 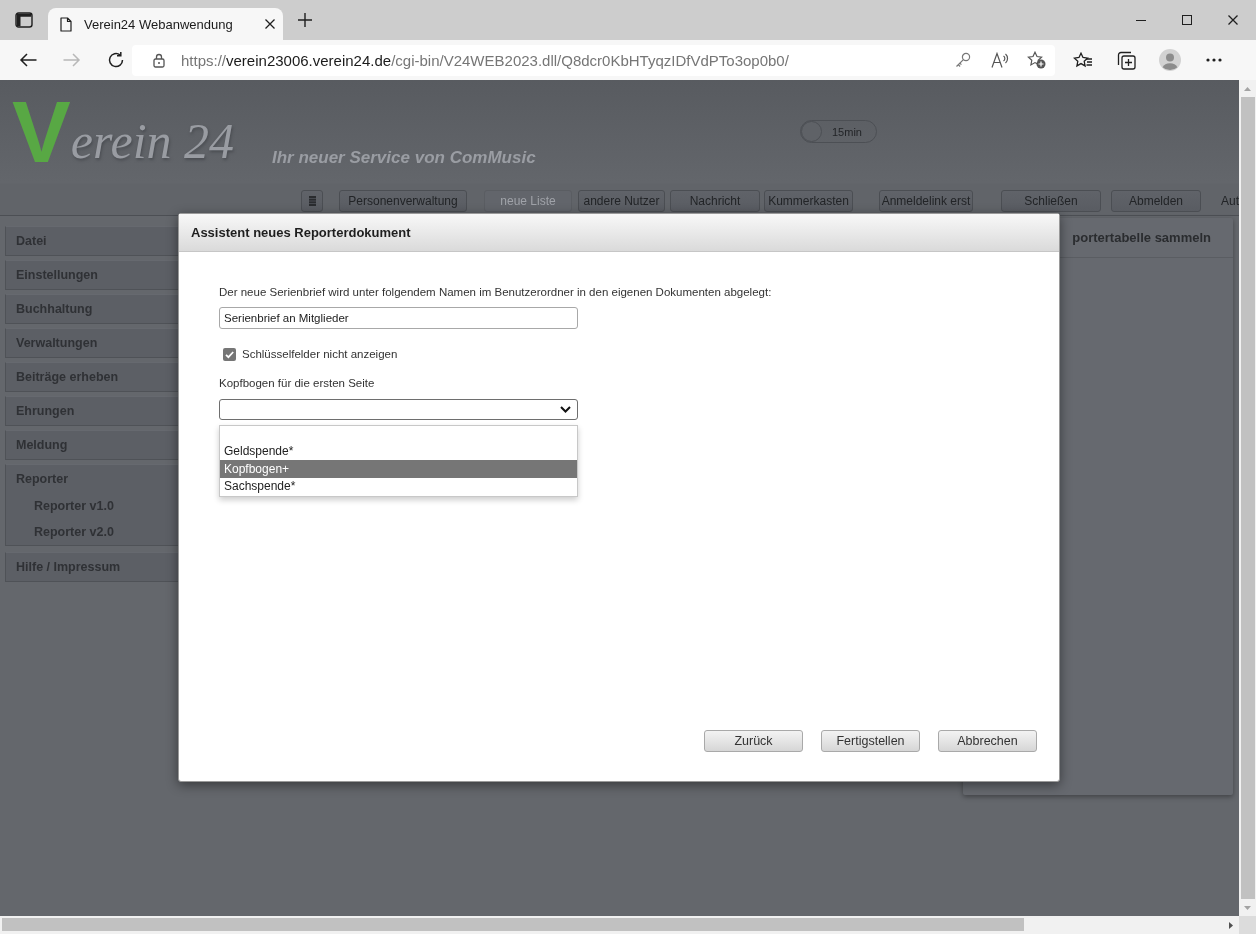 I want to click on browser-tab: Verein24 Webanwendung, so click(x=165, y=24).